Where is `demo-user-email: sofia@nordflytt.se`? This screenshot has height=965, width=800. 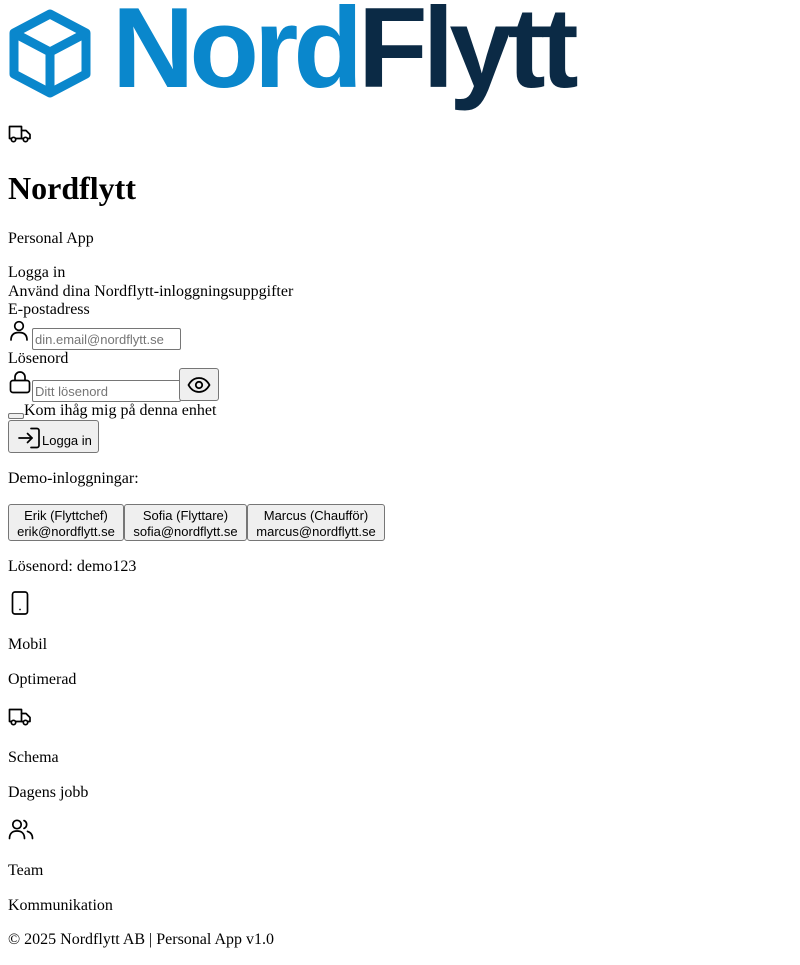
demo-user-email: sofia@nordflytt.se is located at coordinates (185, 531).